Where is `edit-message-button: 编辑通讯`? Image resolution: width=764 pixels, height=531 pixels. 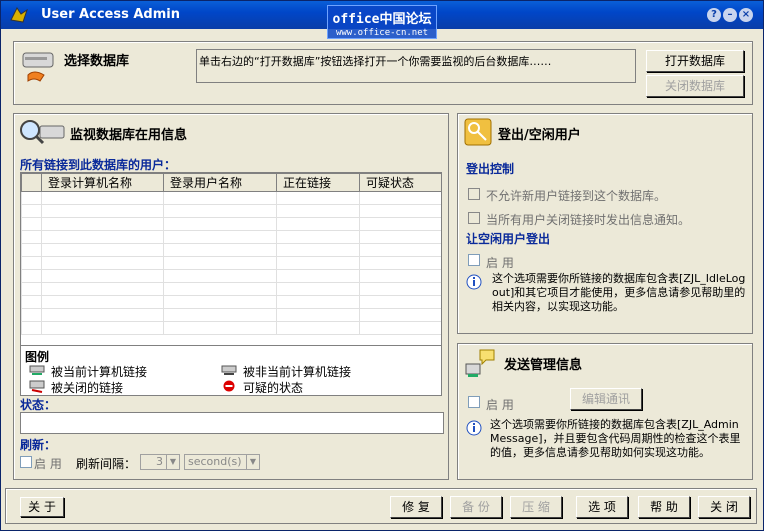 edit-message-button: 编辑通讯 is located at coordinates (606, 399).